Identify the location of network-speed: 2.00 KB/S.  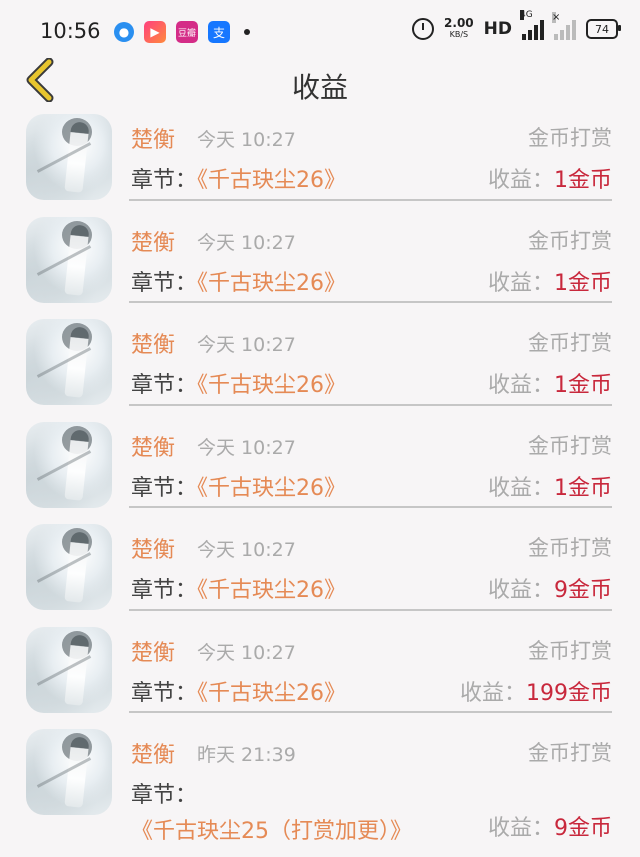
(459, 28).